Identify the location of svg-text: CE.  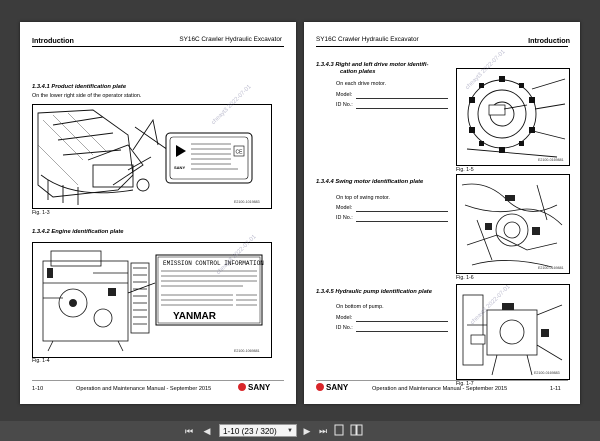
(240, 153).